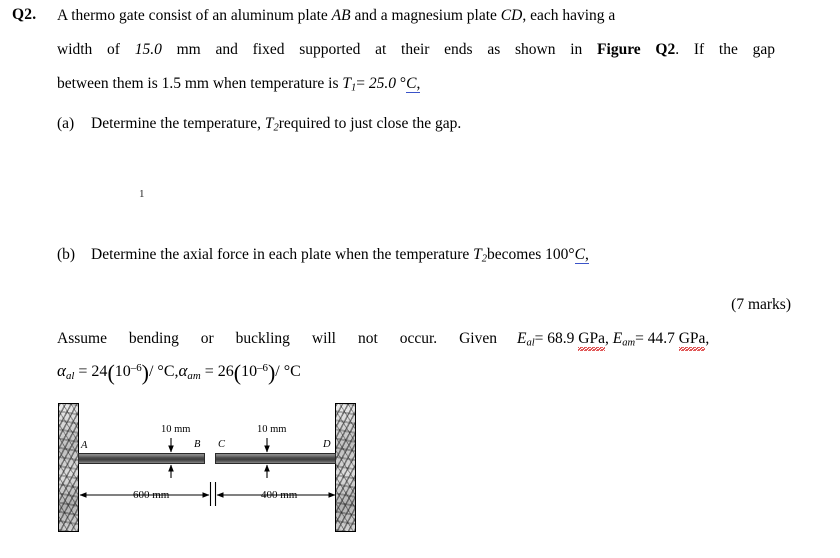 This screenshot has height=558, width=840. I want to click on paren-open-2: (, so click(237, 372).